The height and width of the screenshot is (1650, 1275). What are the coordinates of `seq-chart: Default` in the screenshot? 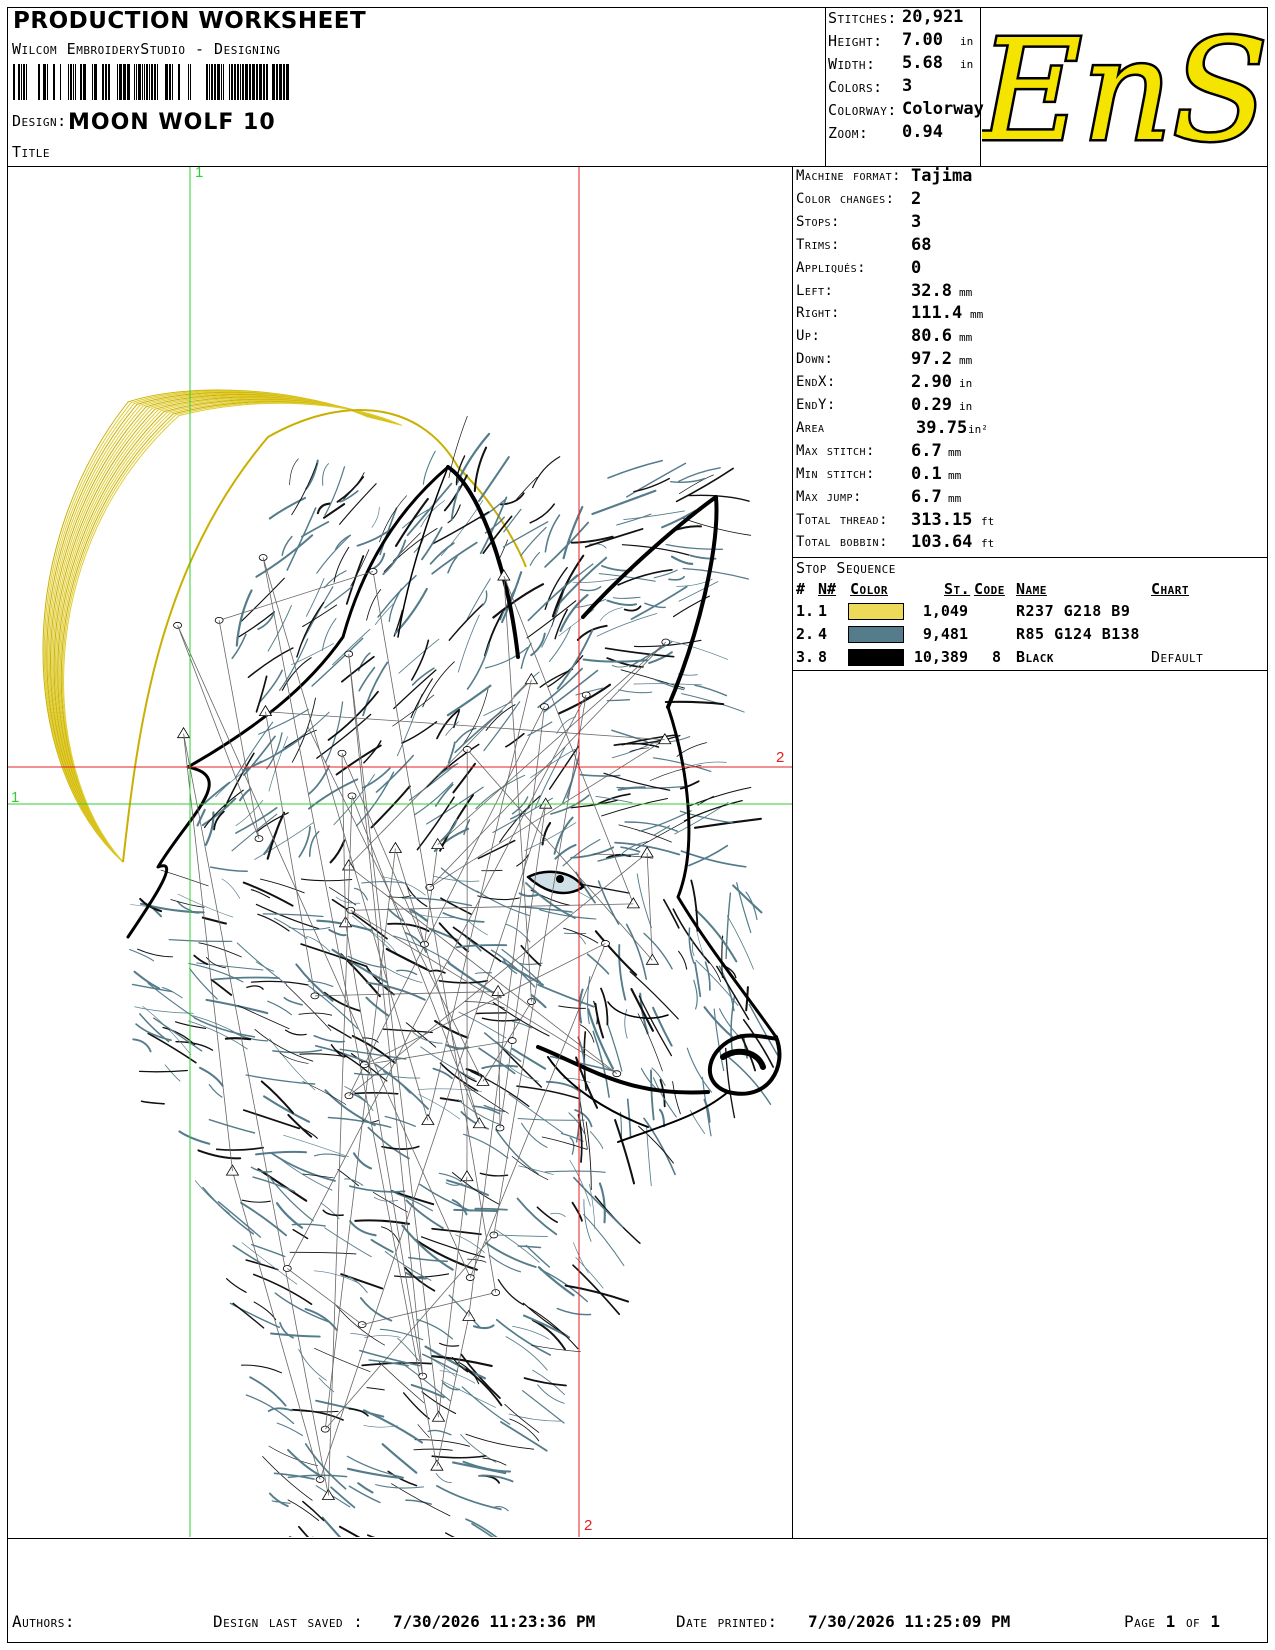 It's located at (1177, 657).